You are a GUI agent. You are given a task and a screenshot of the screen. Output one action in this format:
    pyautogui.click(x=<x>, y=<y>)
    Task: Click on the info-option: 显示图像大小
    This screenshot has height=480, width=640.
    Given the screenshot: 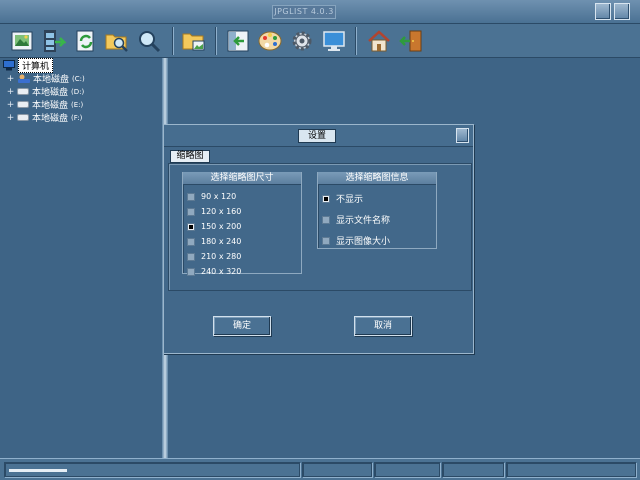 What is the action you would take?
    pyautogui.click(x=356, y=240)
    